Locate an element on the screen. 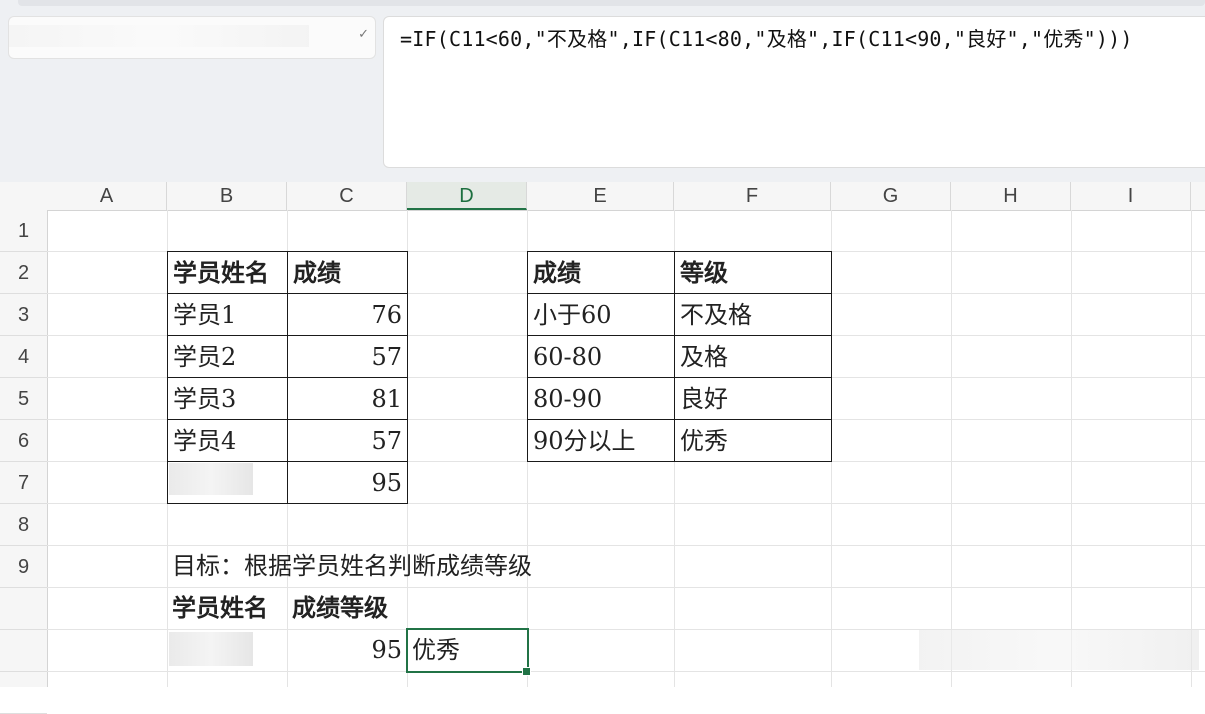 Image resolution: width=1205 pixels, height=714 pixels. fill-handle is located at coordinates (526, 671).